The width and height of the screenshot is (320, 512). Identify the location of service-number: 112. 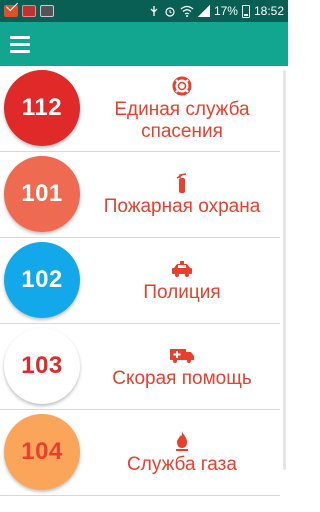
(42, 107).